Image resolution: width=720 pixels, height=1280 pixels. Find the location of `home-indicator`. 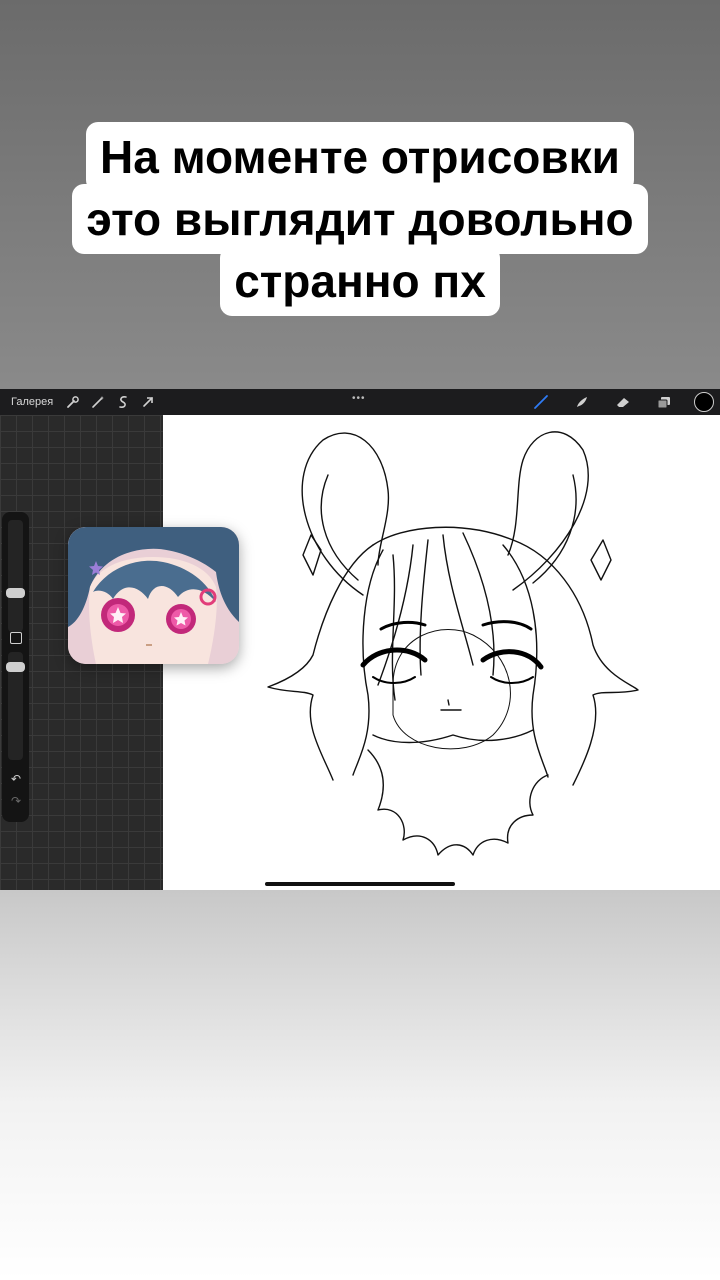

home-indicator is located at coordinates (360, 884).